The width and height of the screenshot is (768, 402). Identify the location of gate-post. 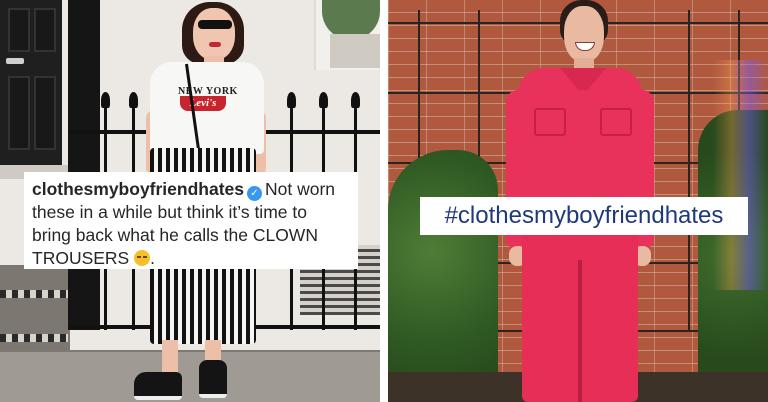
(84, 165).